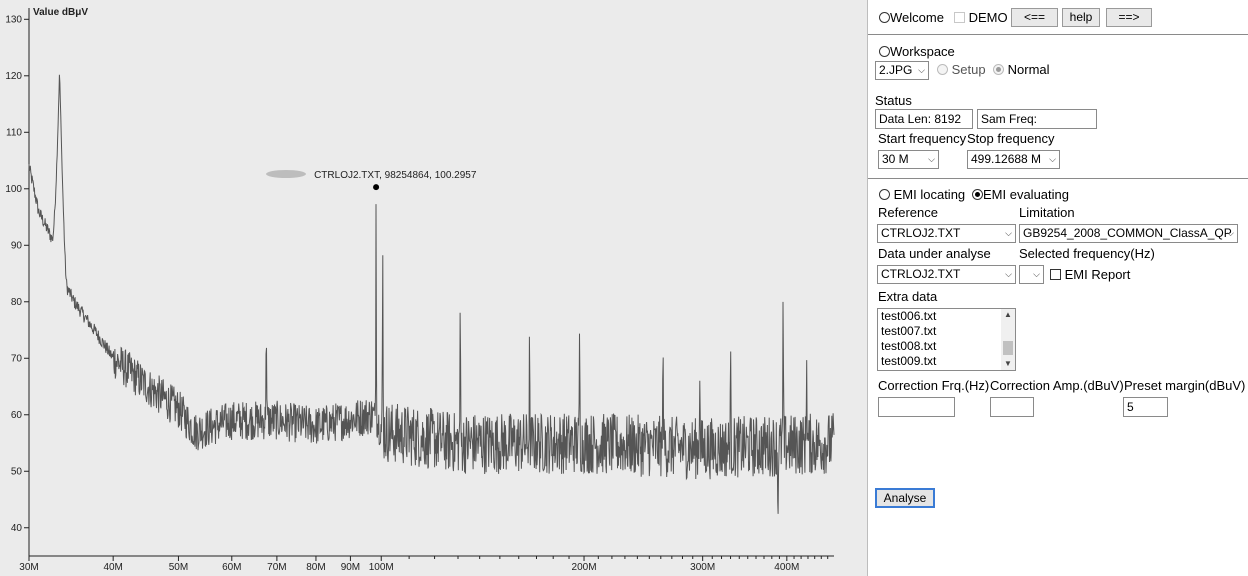 This screenshot has height=576, width=1248. What do you see at coordinates (924, 119) in the screenshot?
I see `data-len-field: Data Len: 8192` at bounding box center [924, 119].